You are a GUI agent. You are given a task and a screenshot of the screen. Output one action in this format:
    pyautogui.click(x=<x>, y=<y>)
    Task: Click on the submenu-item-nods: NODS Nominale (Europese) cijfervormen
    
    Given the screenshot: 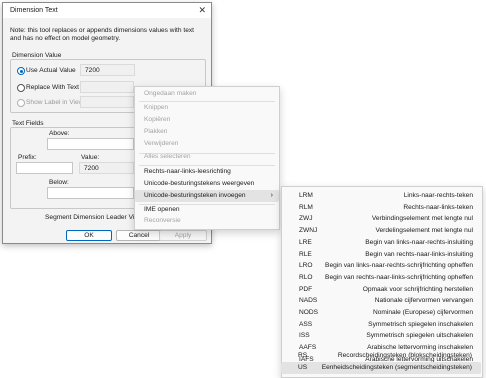 What is the action you would take?
    pyautogui.click(x=382, y=313)
    